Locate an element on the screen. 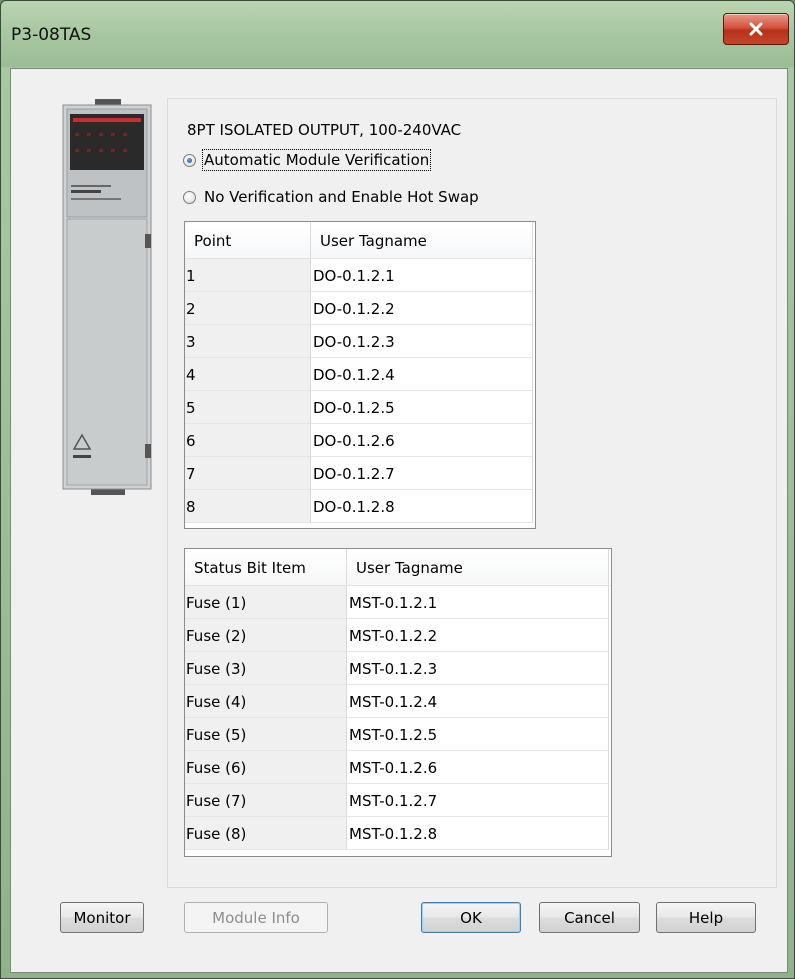  tagname-cell: MST-0.1.2.1 is located at coordinates (478, 602).